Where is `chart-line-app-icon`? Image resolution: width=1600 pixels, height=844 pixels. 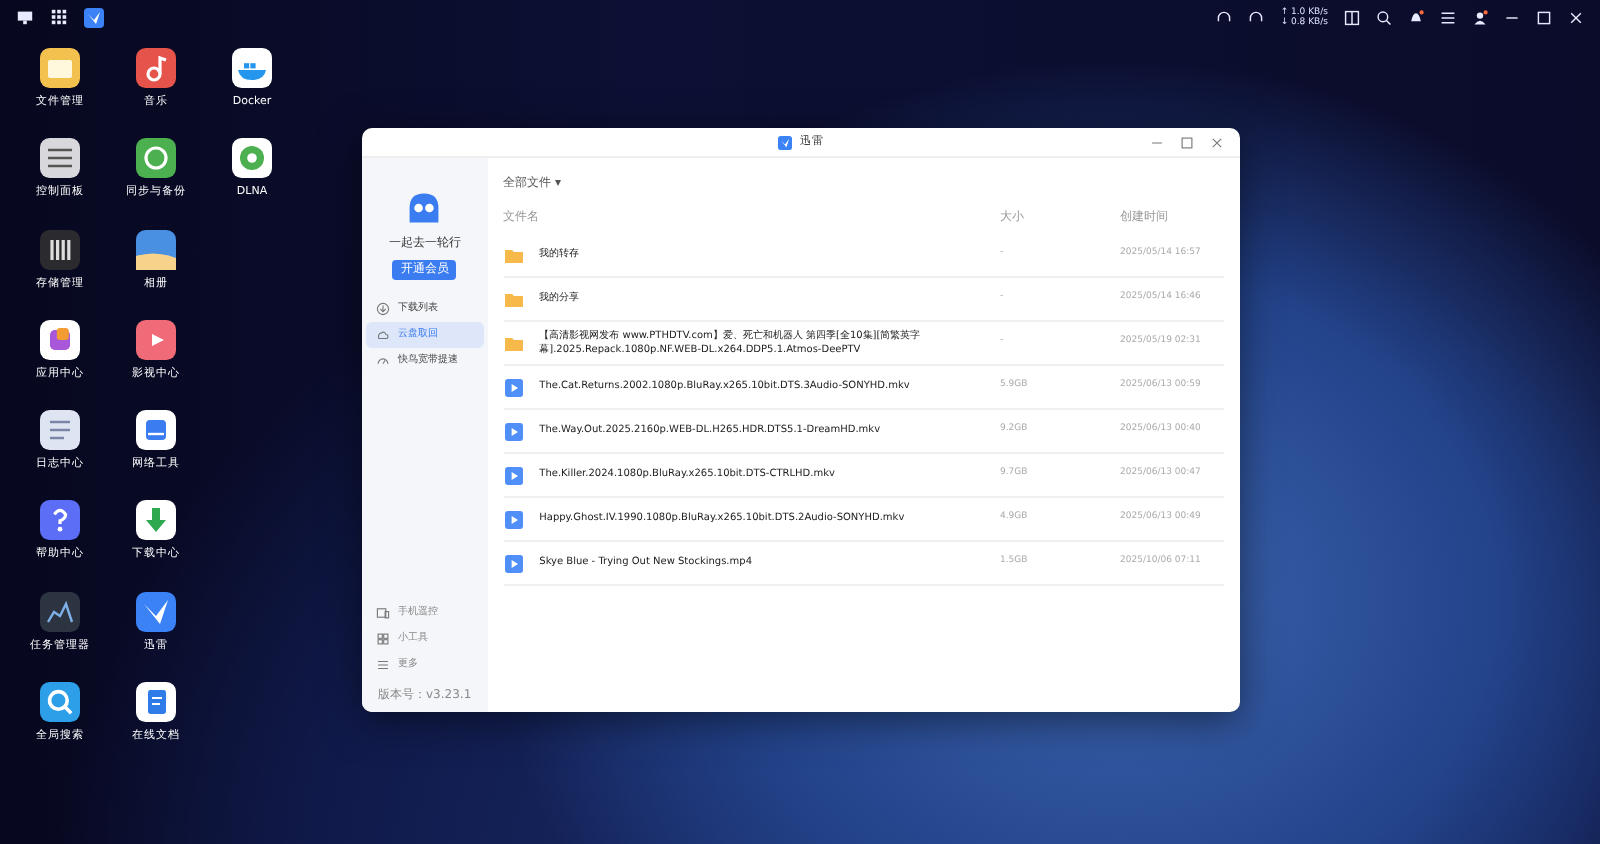 chart-line-app-icon is located at coordinates (60, 611).